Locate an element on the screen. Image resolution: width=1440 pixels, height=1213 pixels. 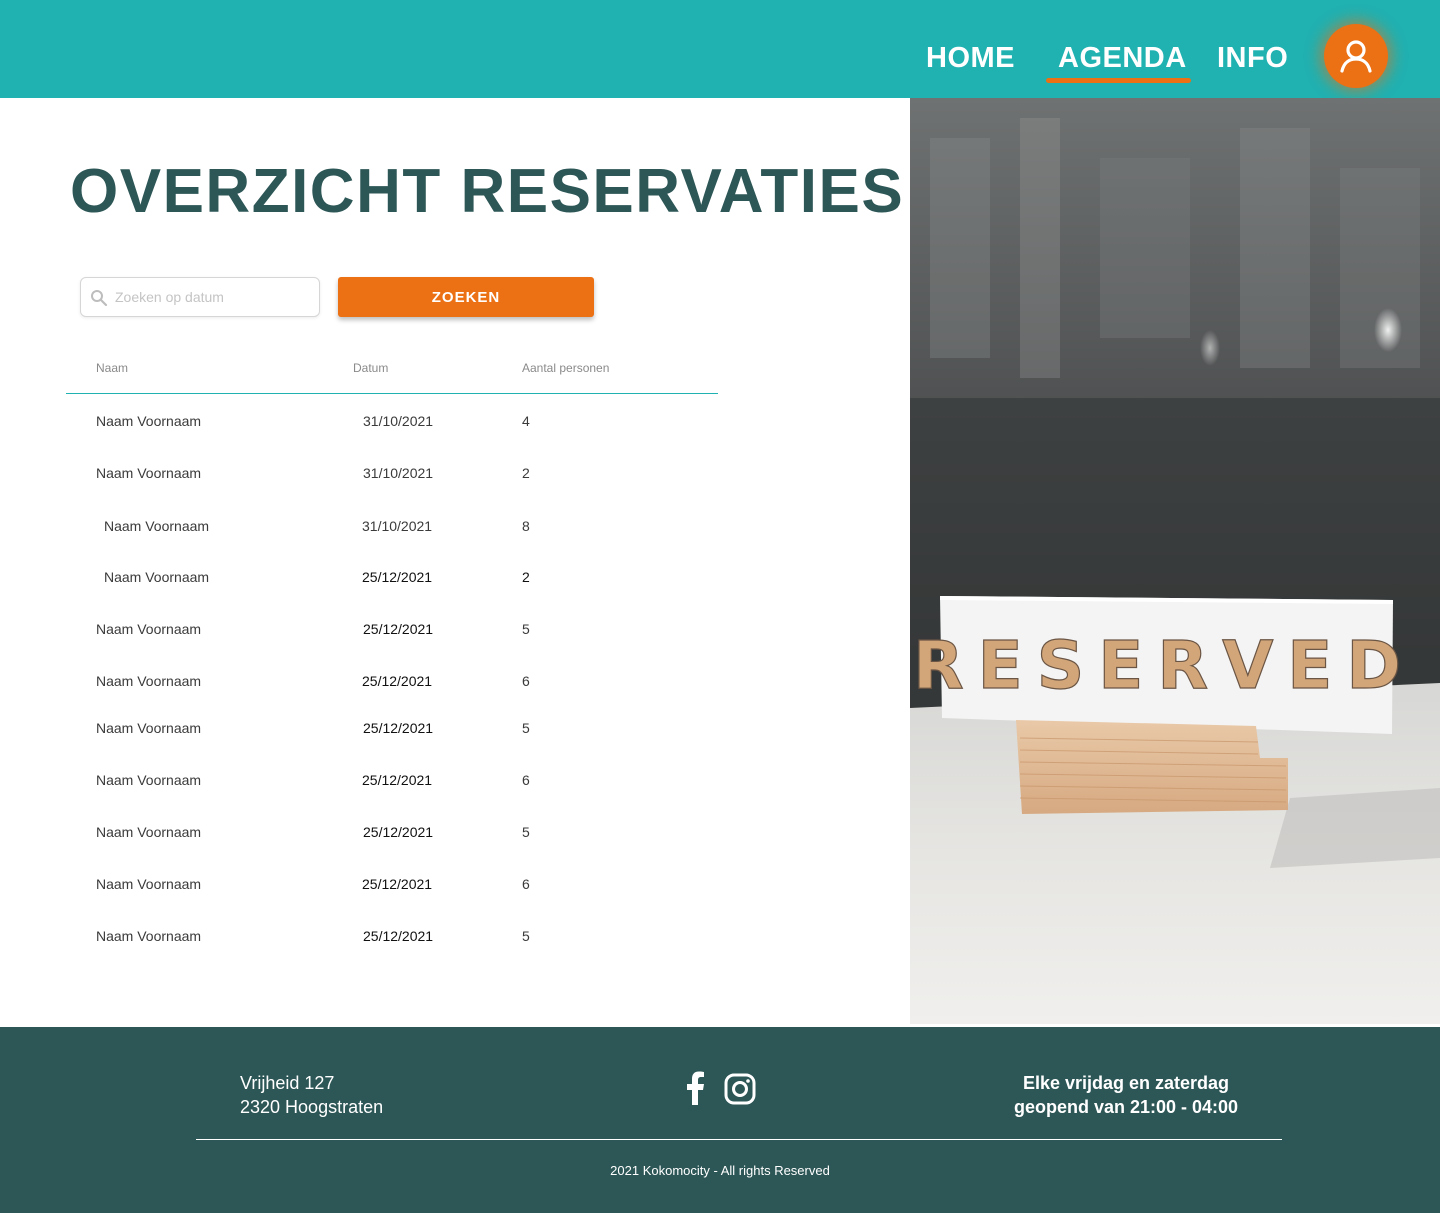
social-links is located at coordinates (722, 1089).